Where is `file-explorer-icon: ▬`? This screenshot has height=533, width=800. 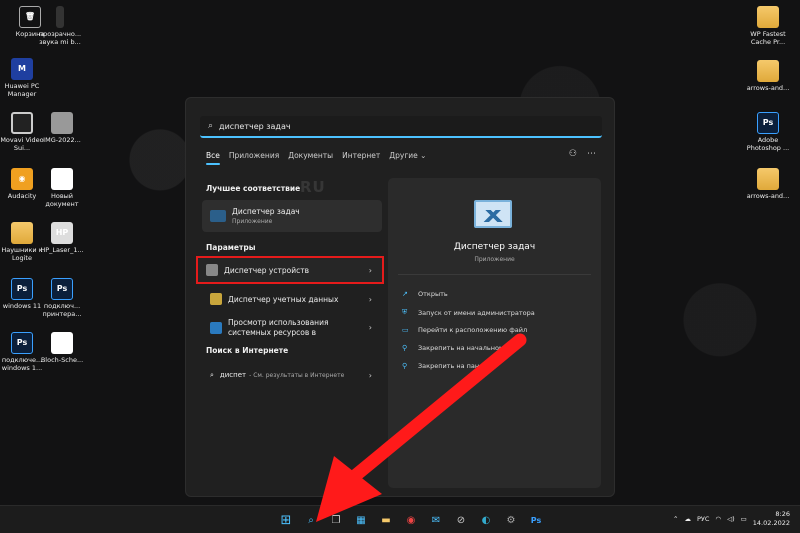
file-explorer-icon: ▬ is located at coordinates (386, 520).